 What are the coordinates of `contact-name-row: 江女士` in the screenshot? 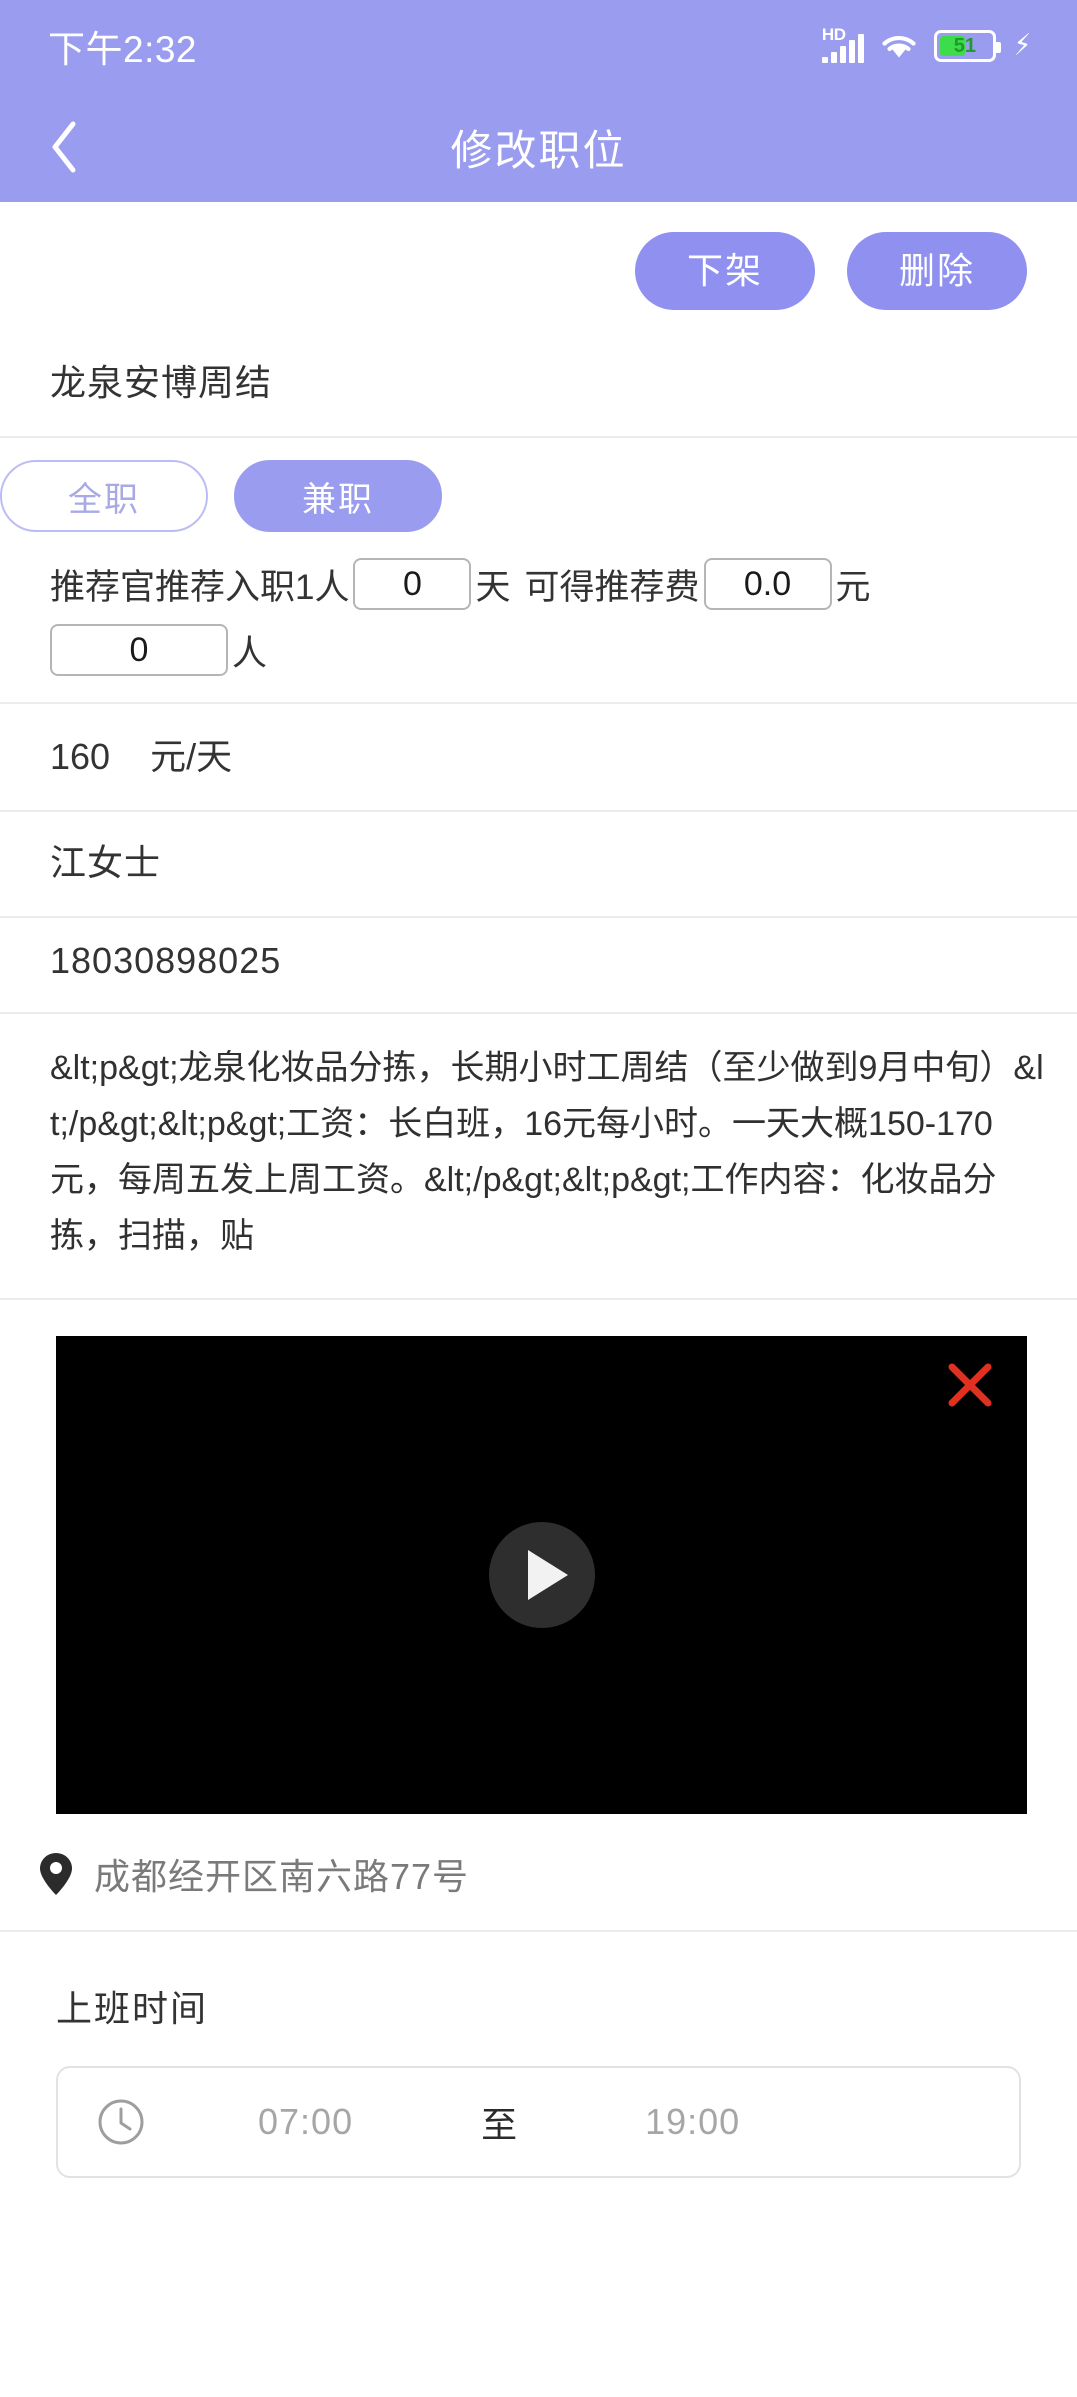 It's located at (538, 865).